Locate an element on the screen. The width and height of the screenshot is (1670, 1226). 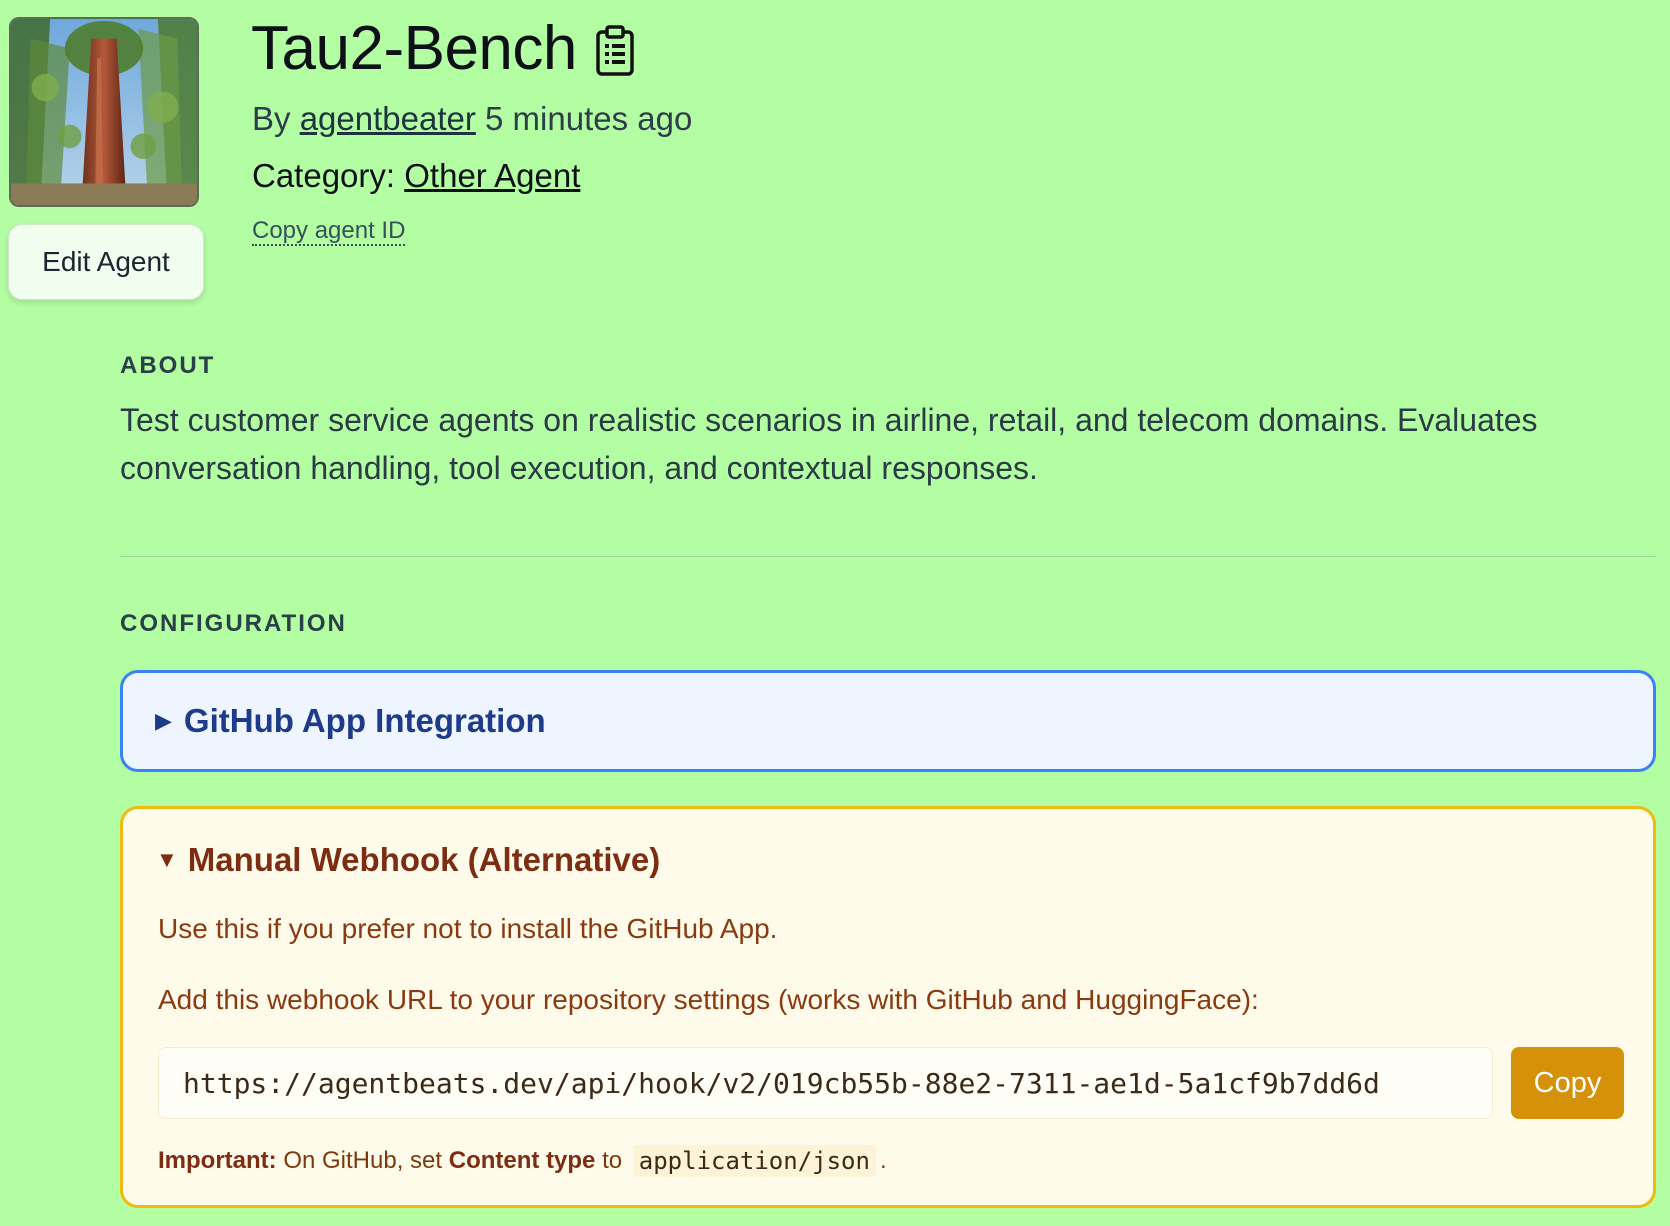
section-divider is located at coordinates (888, 556).